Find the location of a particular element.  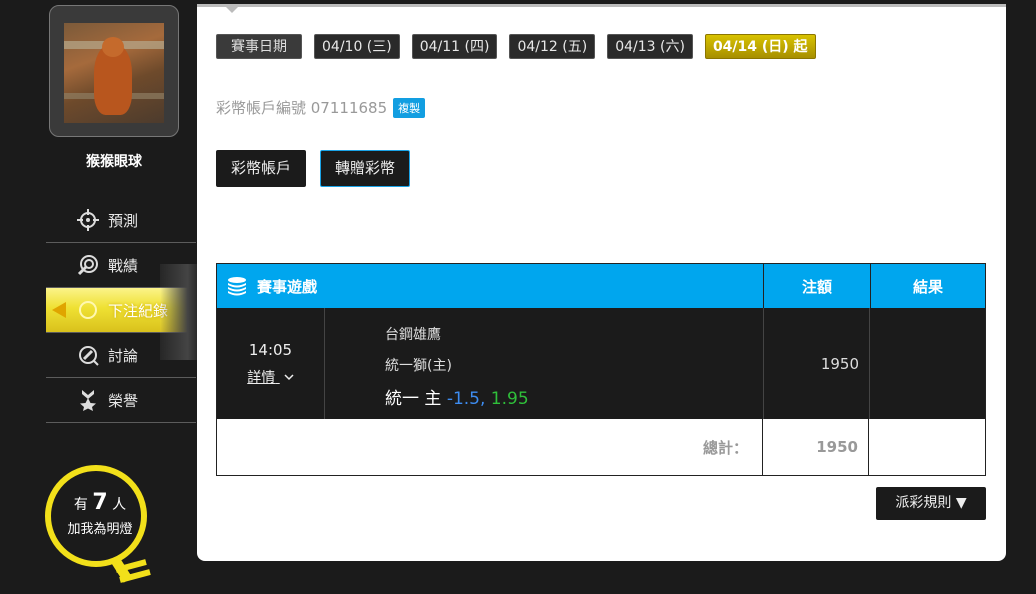

fans-count: 7 is located at coordinates (100, 502).